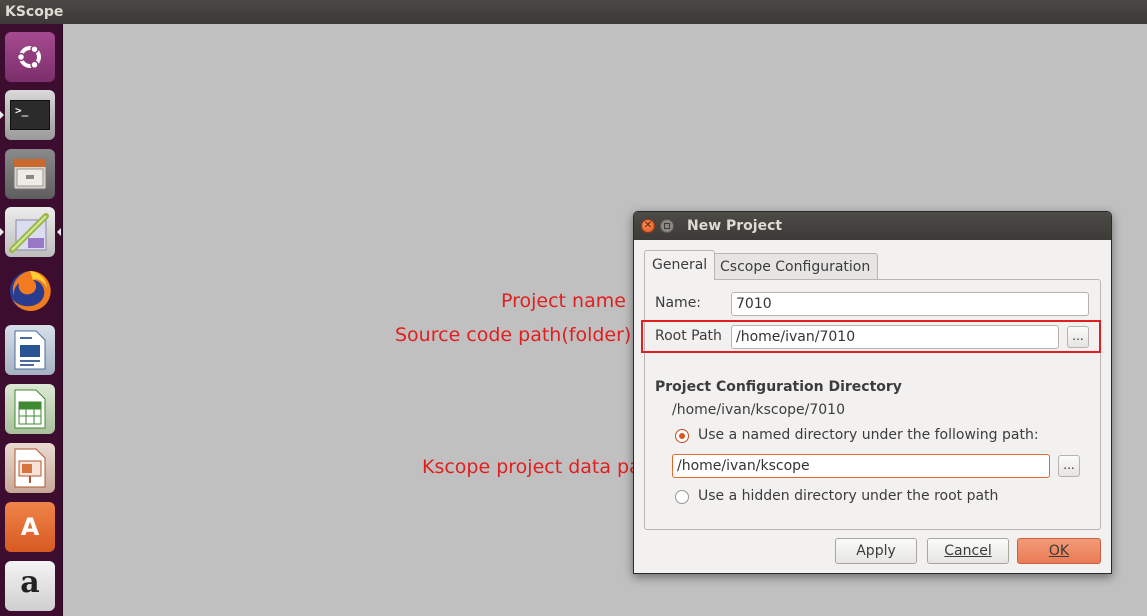  Describe the element at coordinates (682, 497) in the screenshot. I see `radio-hidden-directory` at that location.